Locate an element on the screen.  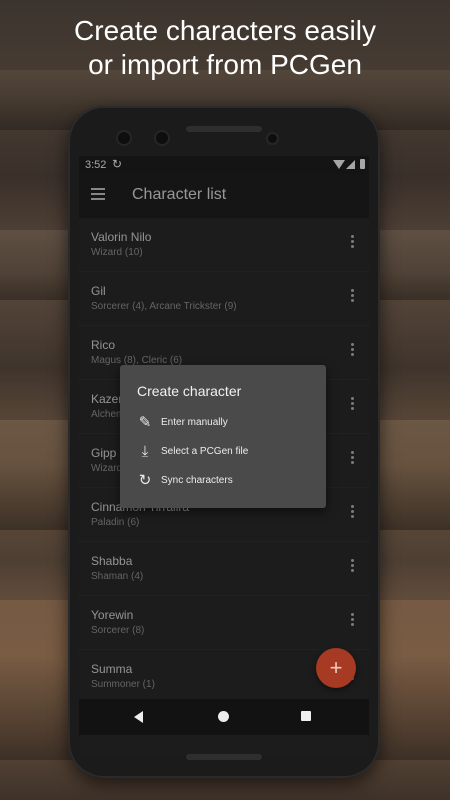
select-pcgen-file-option: ⤓ Select a PCGen file is located at coordinates (227, 453).